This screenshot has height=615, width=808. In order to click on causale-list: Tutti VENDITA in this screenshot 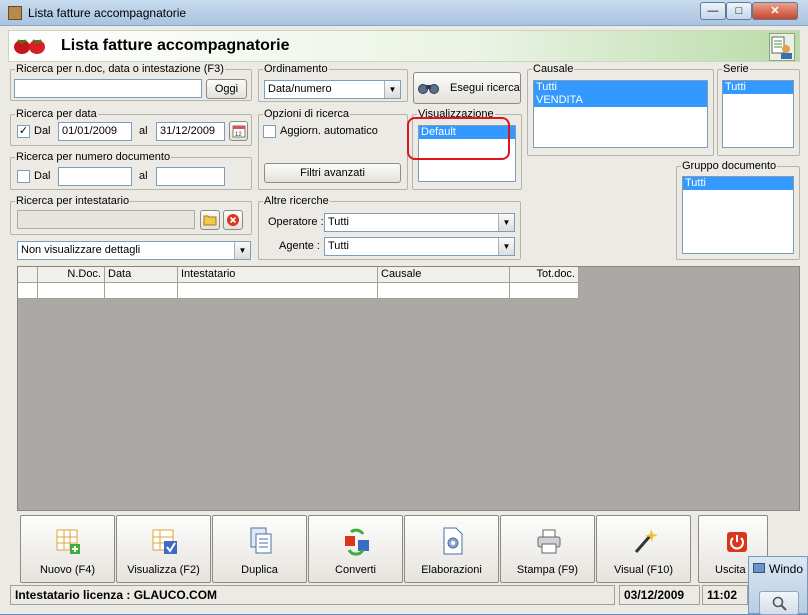, I will do `click(620, 114)`.